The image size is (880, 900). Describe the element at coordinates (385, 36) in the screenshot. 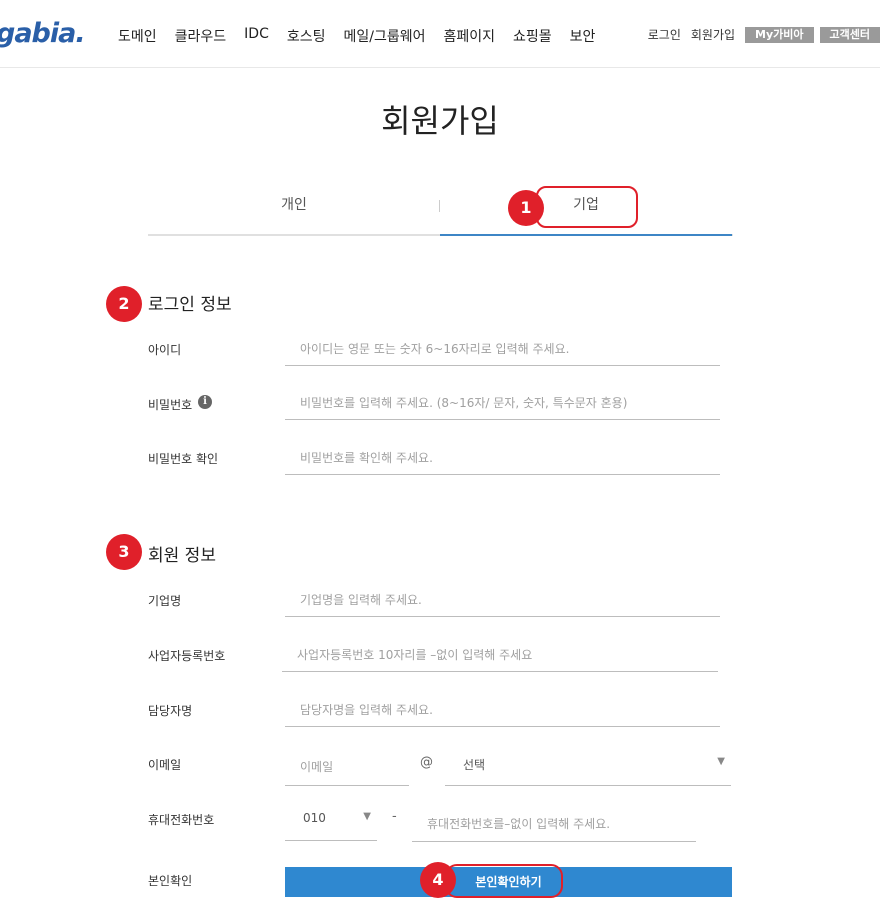

I see `nav-item-mail-groupware: 메일/그룹웨어` at that location.